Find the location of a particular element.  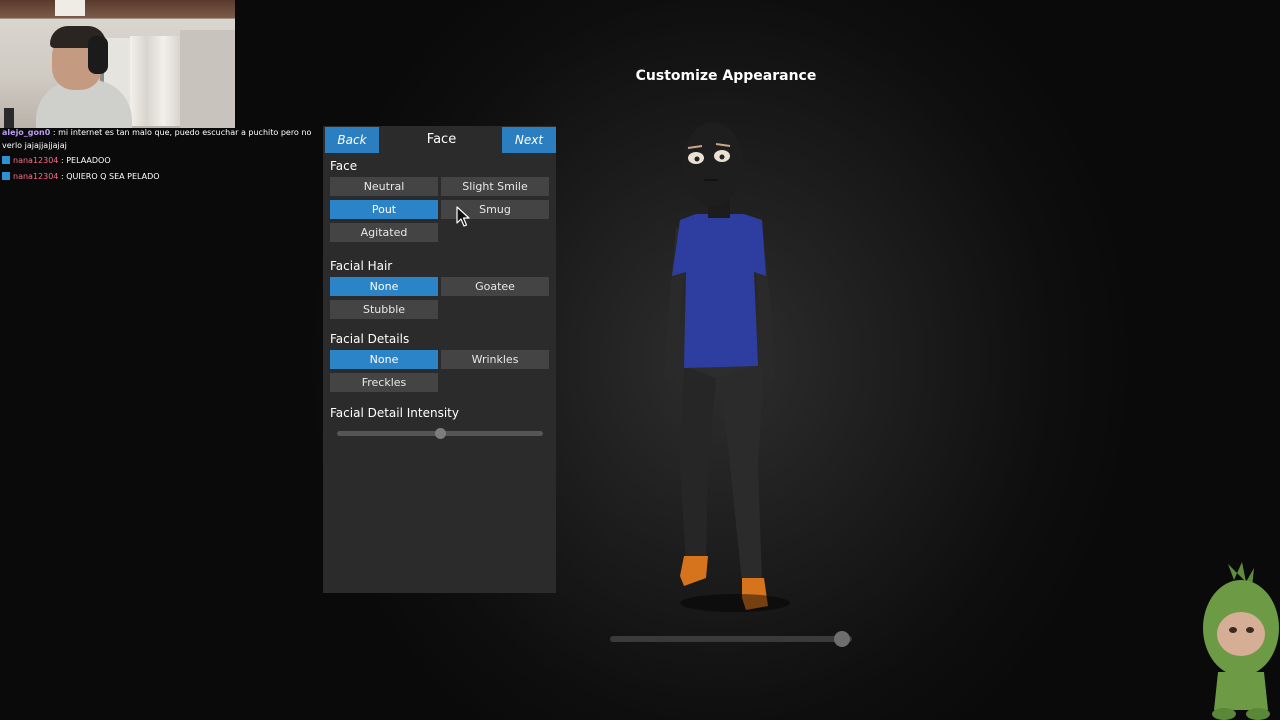

character-shadow is located at coordinates (735, 603).